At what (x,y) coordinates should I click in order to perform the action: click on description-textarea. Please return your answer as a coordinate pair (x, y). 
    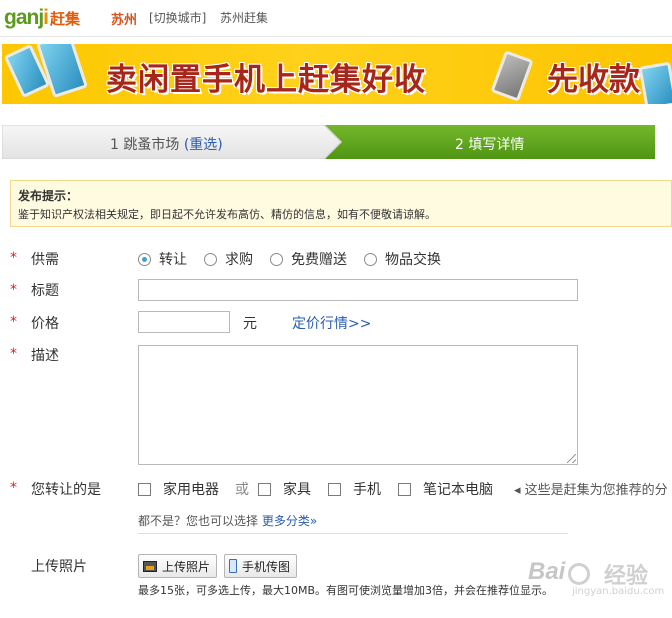
    Looking at the image, I should click on (358, 405).